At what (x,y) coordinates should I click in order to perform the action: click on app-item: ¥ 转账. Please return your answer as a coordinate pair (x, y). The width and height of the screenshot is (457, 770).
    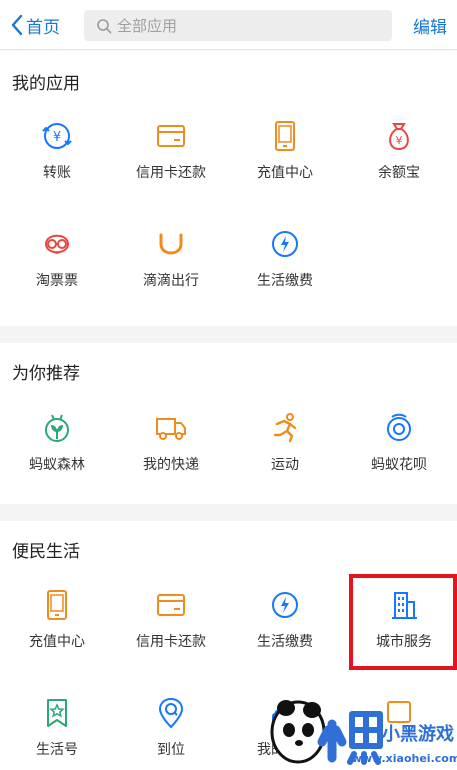
    Looking at the image, I should click on (57, 150).